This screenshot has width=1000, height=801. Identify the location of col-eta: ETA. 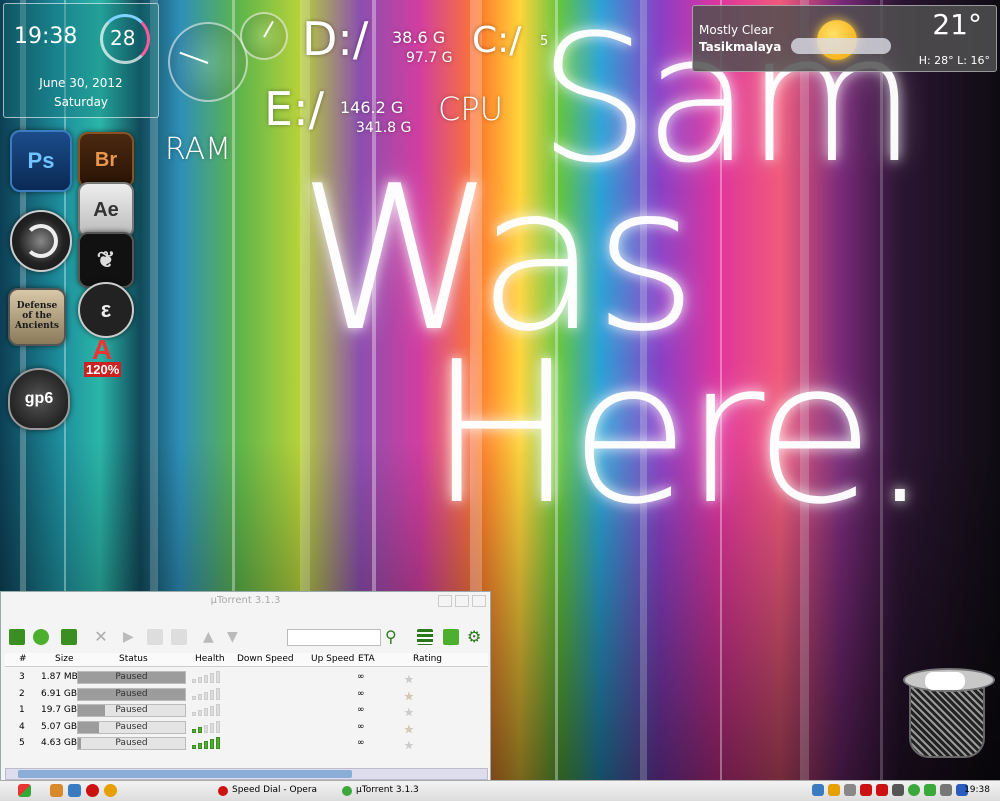
(366, 659).